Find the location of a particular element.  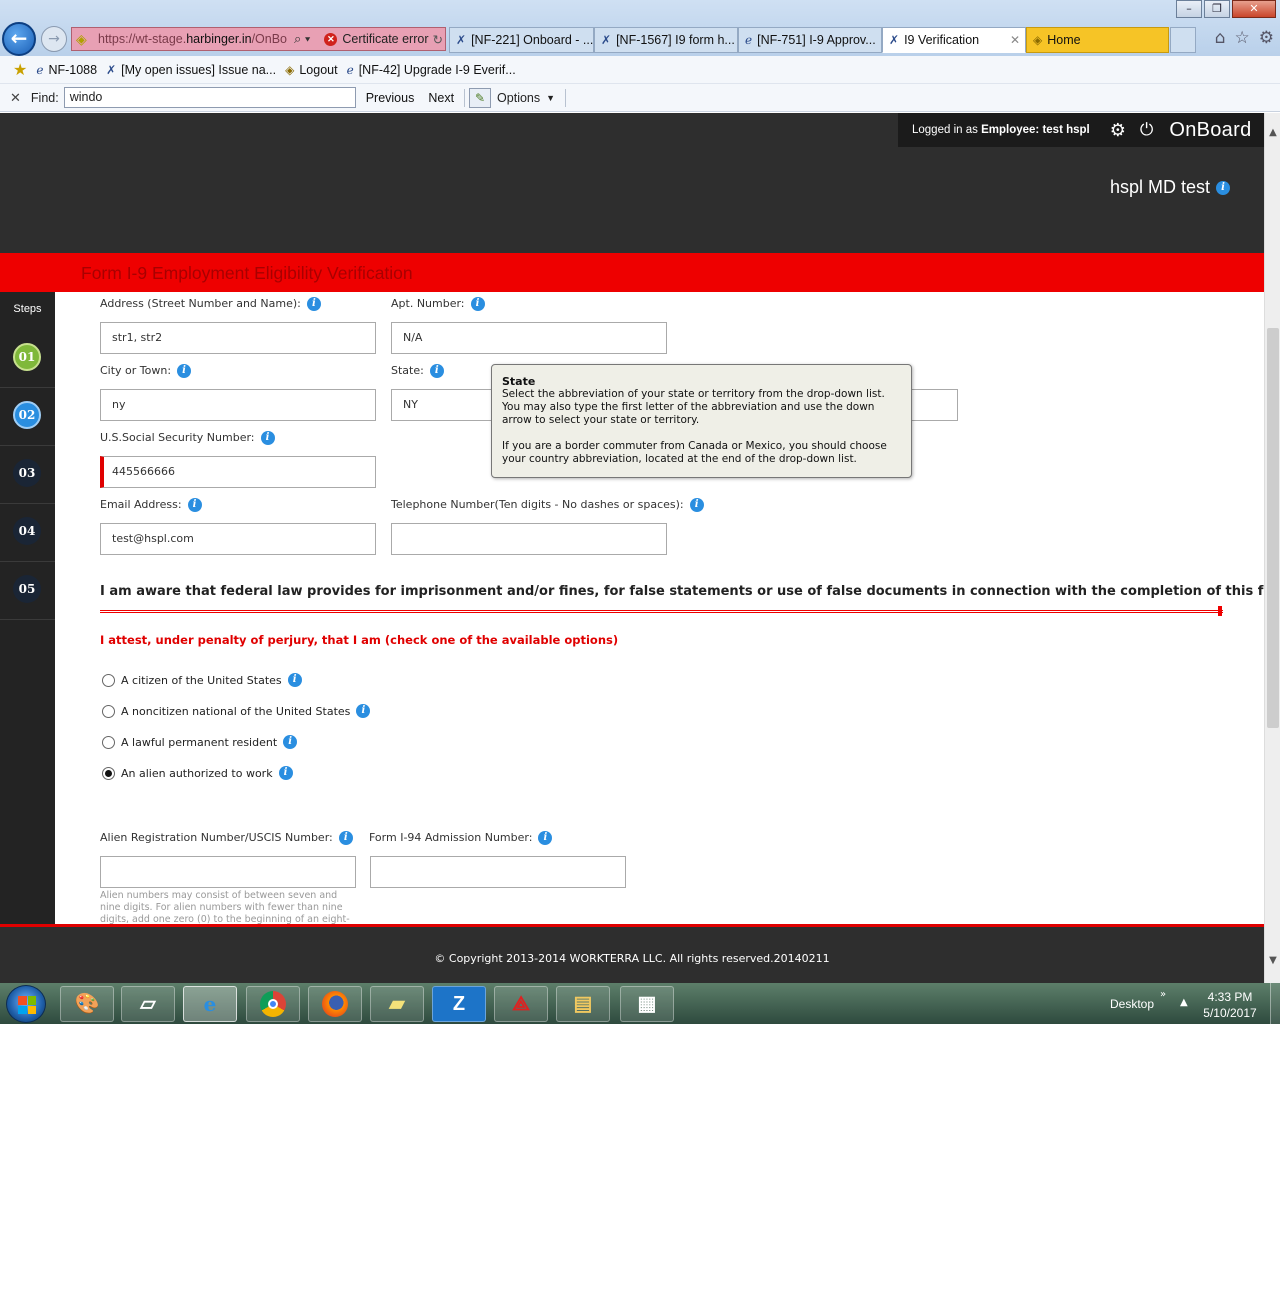

search-icon: ⌕ ▾ is located at coordinates (302, 39).